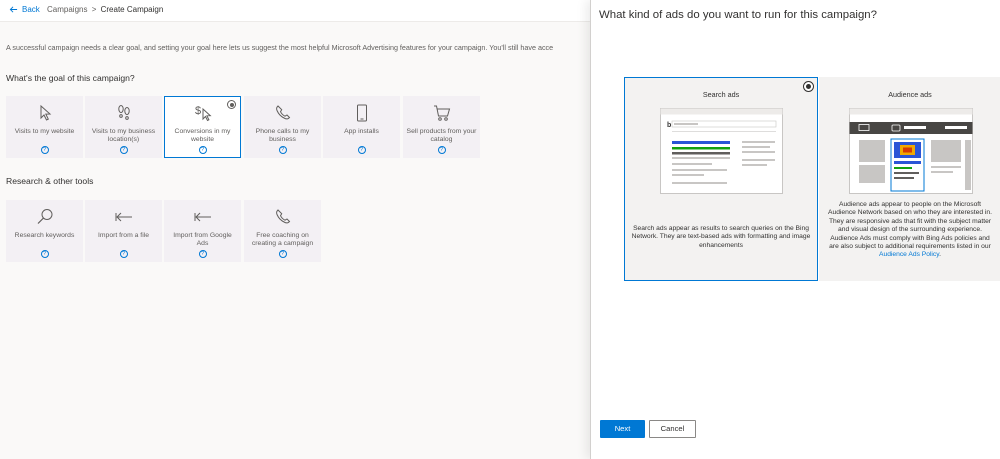  What do you see at coordinates (123, 235) in the screenshot?
I see `tool-tile-label: Import from a file` at bounding box center [123, 235].